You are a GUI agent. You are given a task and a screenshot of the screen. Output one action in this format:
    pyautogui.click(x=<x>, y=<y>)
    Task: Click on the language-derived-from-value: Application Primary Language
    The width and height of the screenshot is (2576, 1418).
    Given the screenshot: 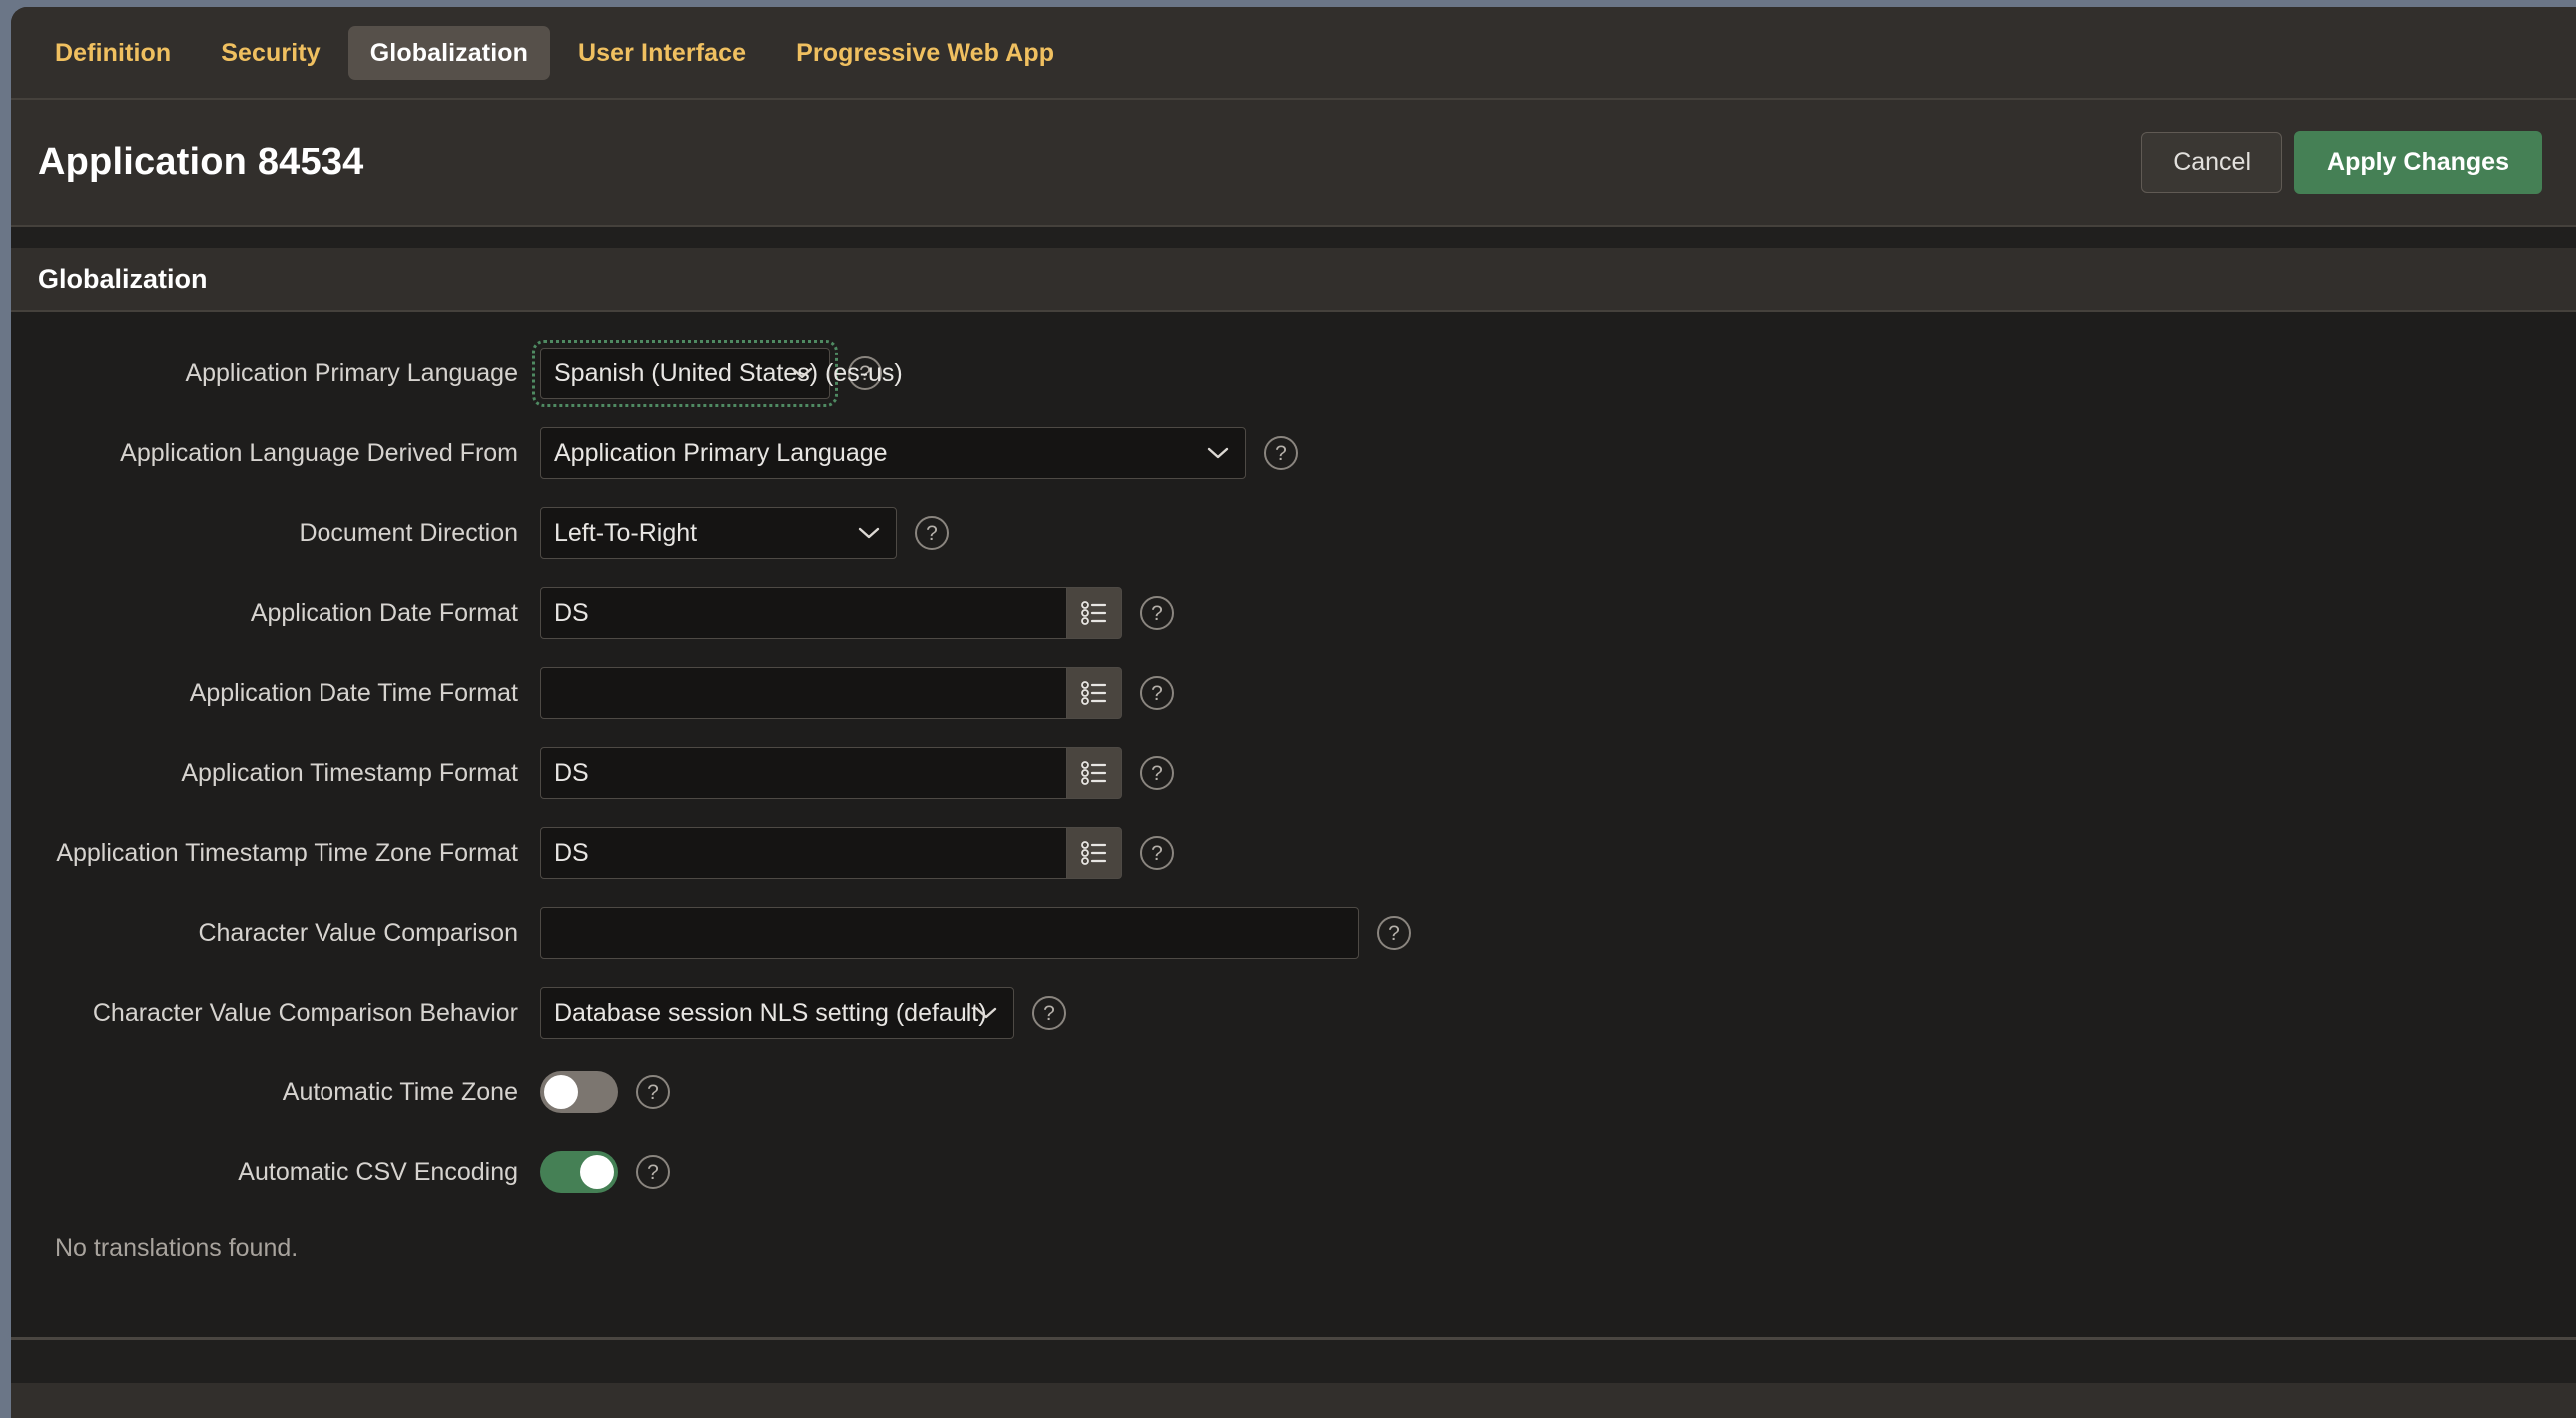 What is the action you would take?
    pyautogui.click(x=721, y=452)
    